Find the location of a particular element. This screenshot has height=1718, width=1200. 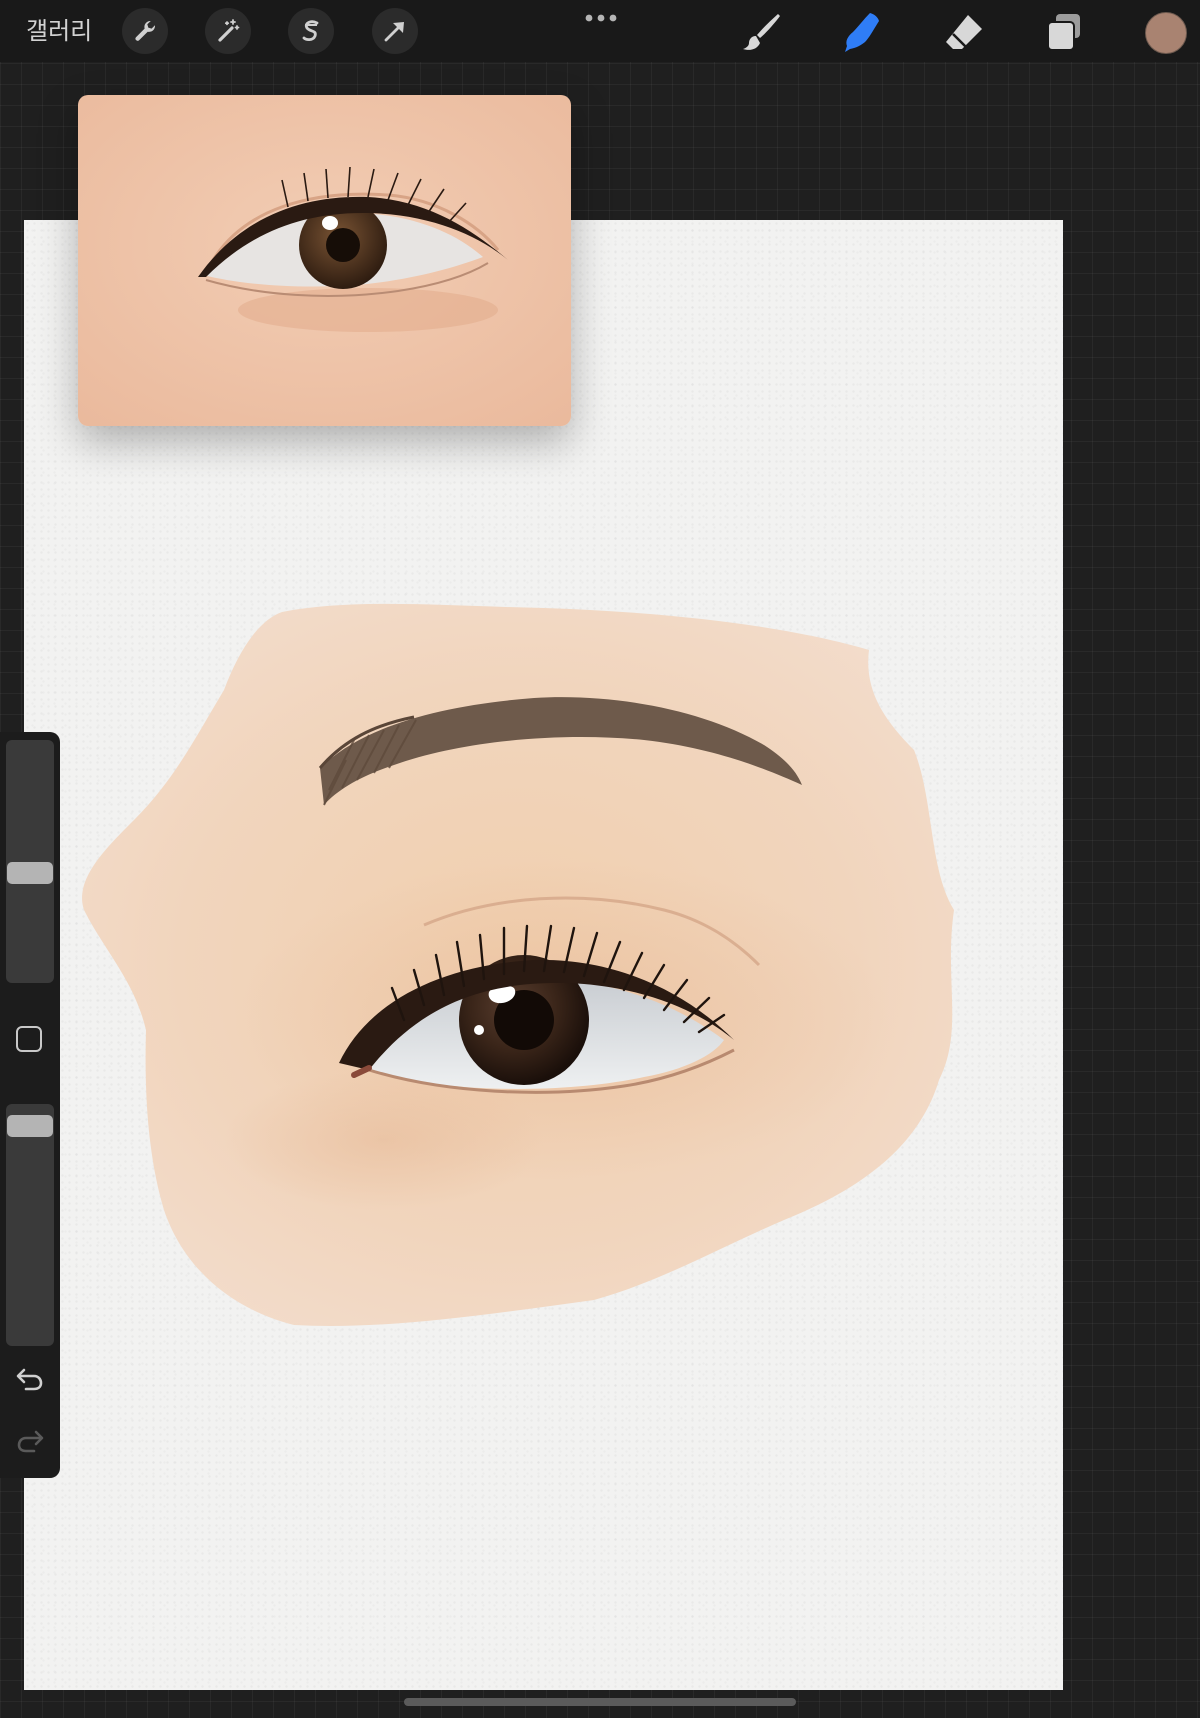

undo-icon is located at coordinates (29, 1379).